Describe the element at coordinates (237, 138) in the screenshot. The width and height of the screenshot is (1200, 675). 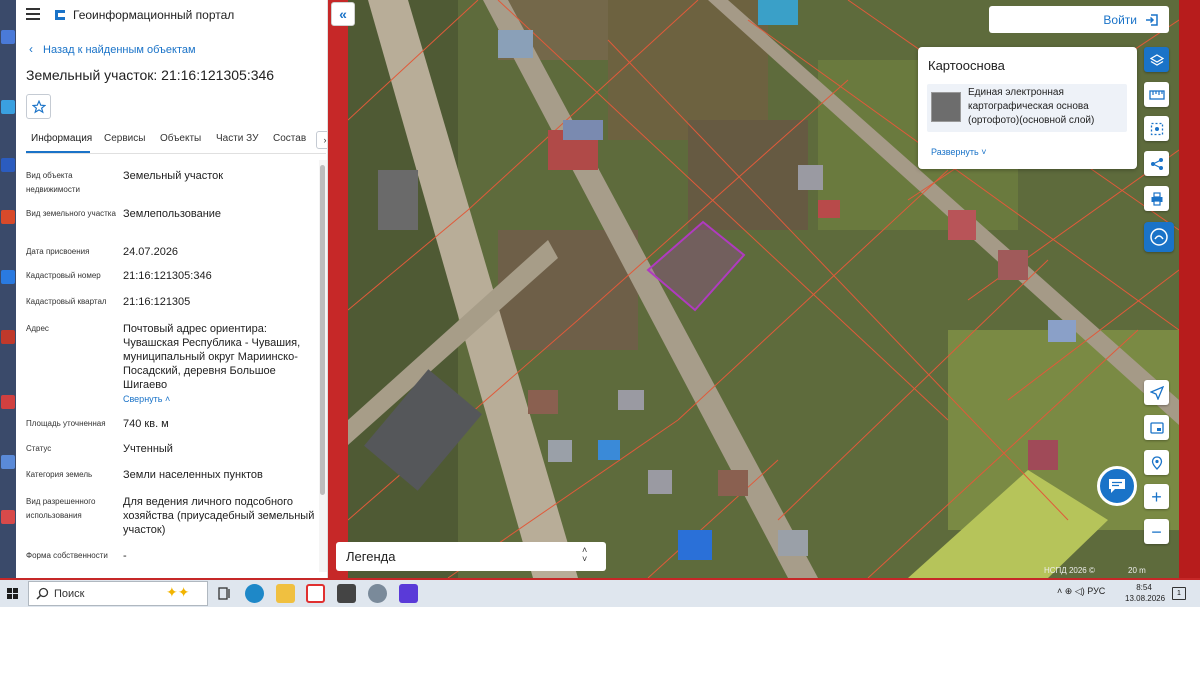
I see `tab-parcel-parts: Части ЗУ` at that location.